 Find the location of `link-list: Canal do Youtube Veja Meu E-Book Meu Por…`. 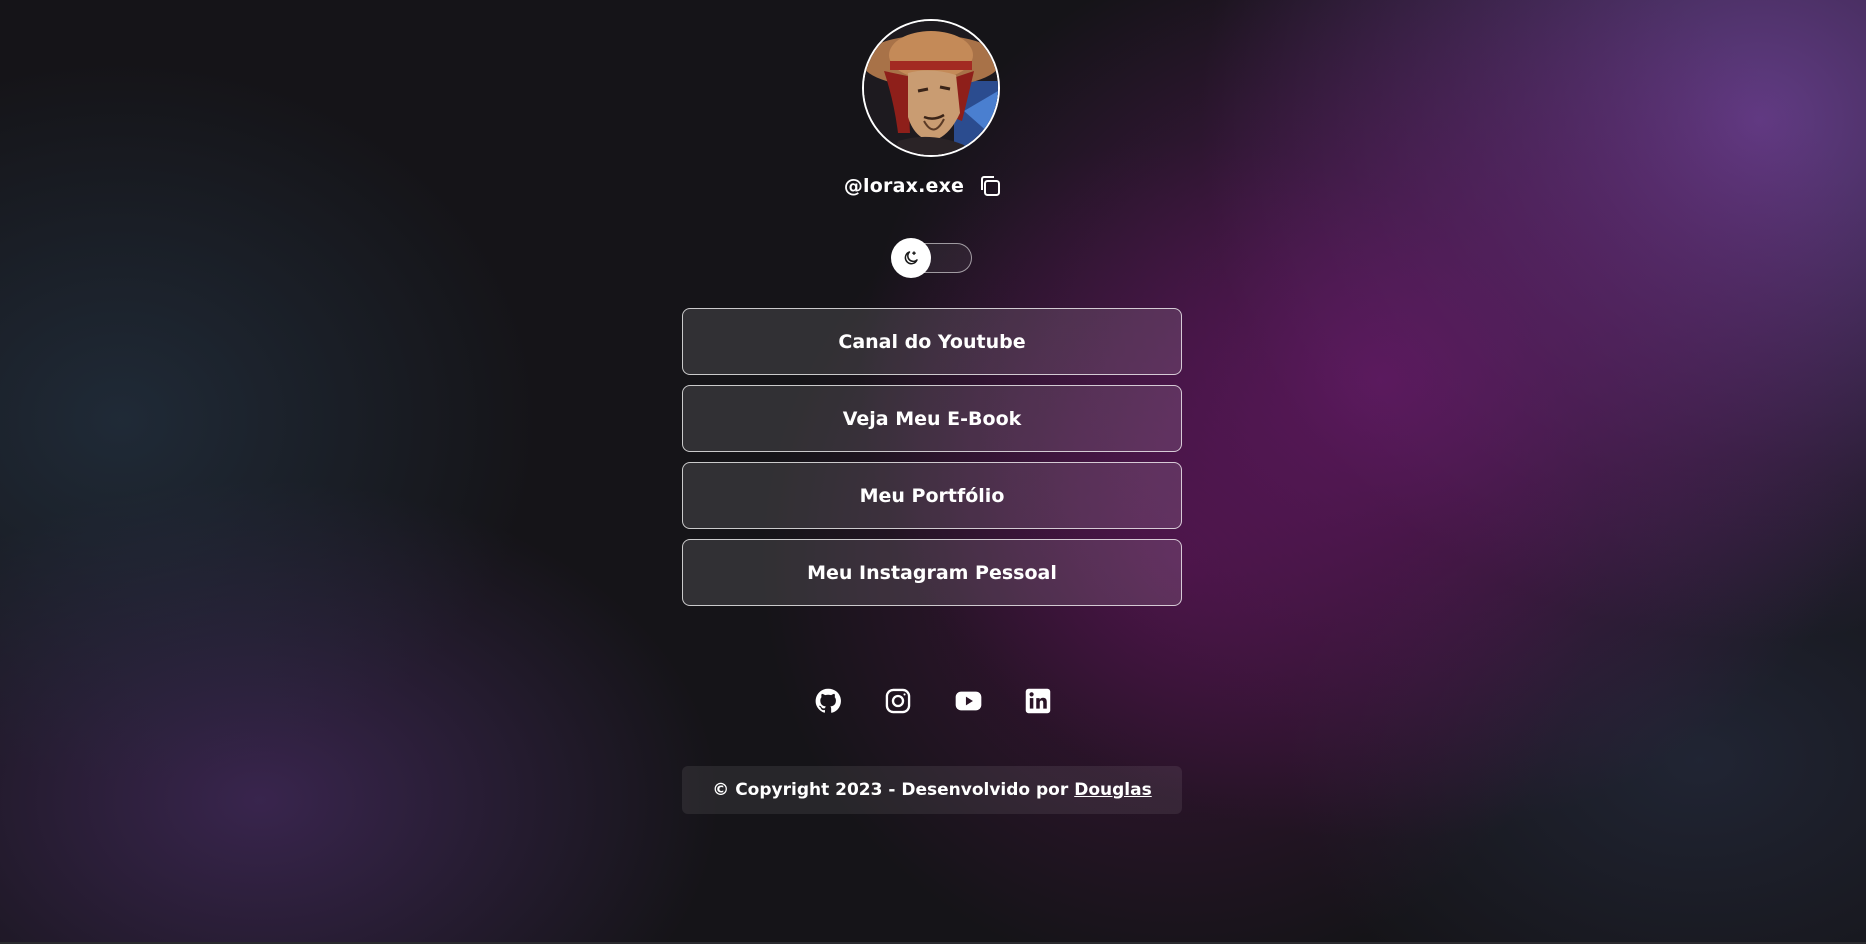

link-list: Canal do Youtube Veja Meu E-Book Meu Por… is located at coordinates (932, 462).